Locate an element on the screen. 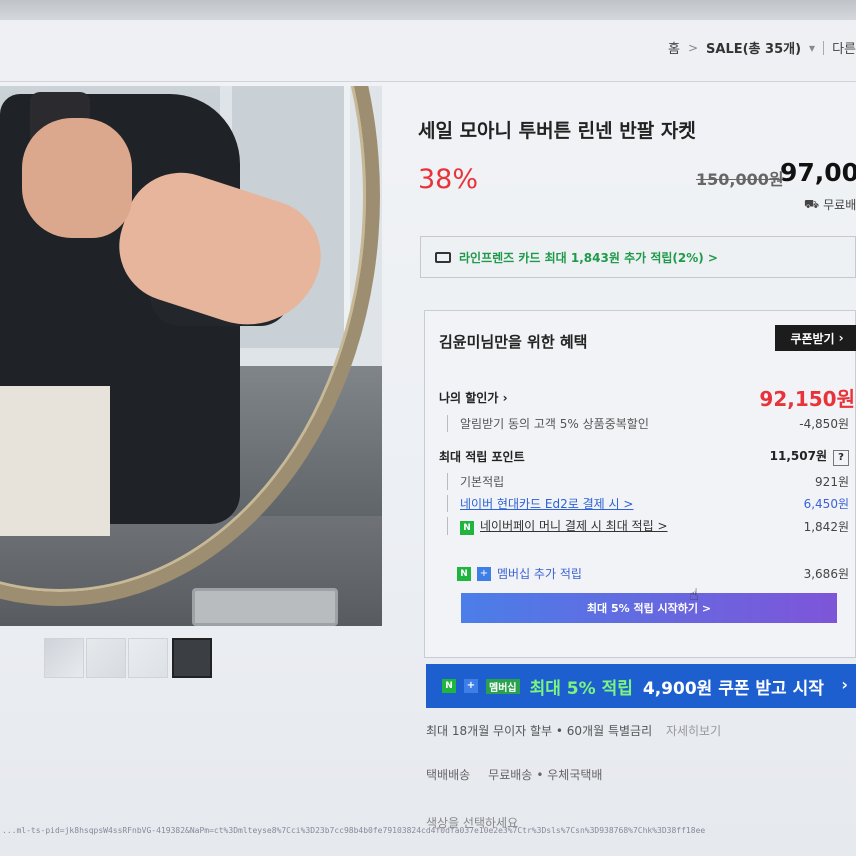 This screenshot has width=856, height=856. breadcrumb-other: 다른 is located at coordinates (844, 47).